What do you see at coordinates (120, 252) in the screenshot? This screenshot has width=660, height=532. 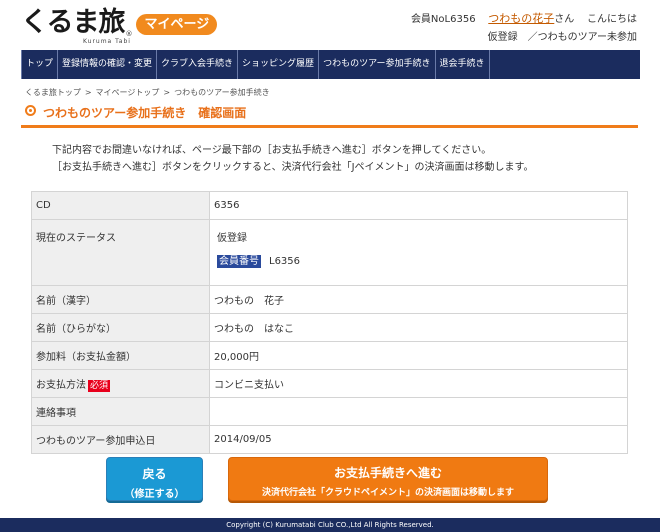 I see `row-label: 現在のステータス` at bounding box center [120, 252].